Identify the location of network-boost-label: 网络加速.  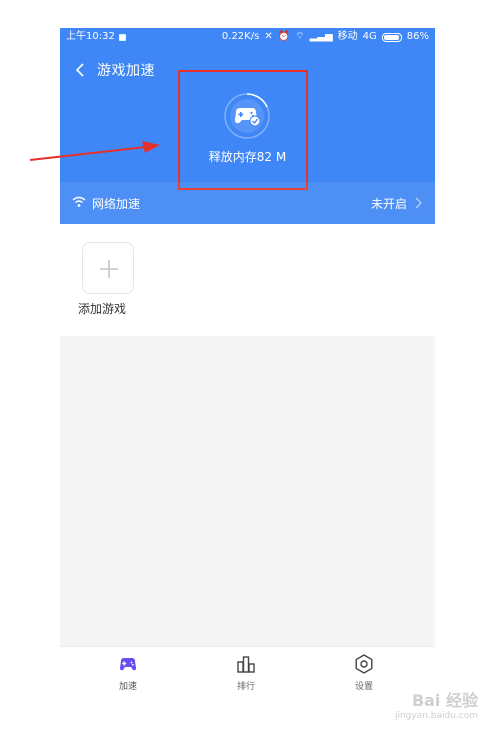
(116, 204).